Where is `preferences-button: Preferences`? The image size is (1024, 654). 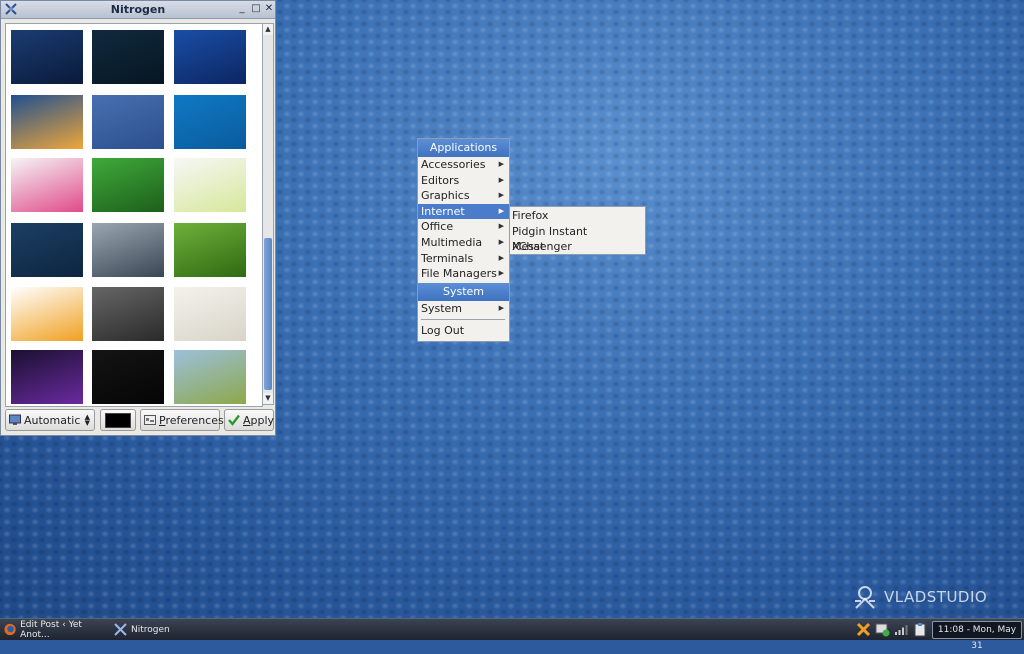
preferences-button: Preferences is located at coordinates (182, 420).